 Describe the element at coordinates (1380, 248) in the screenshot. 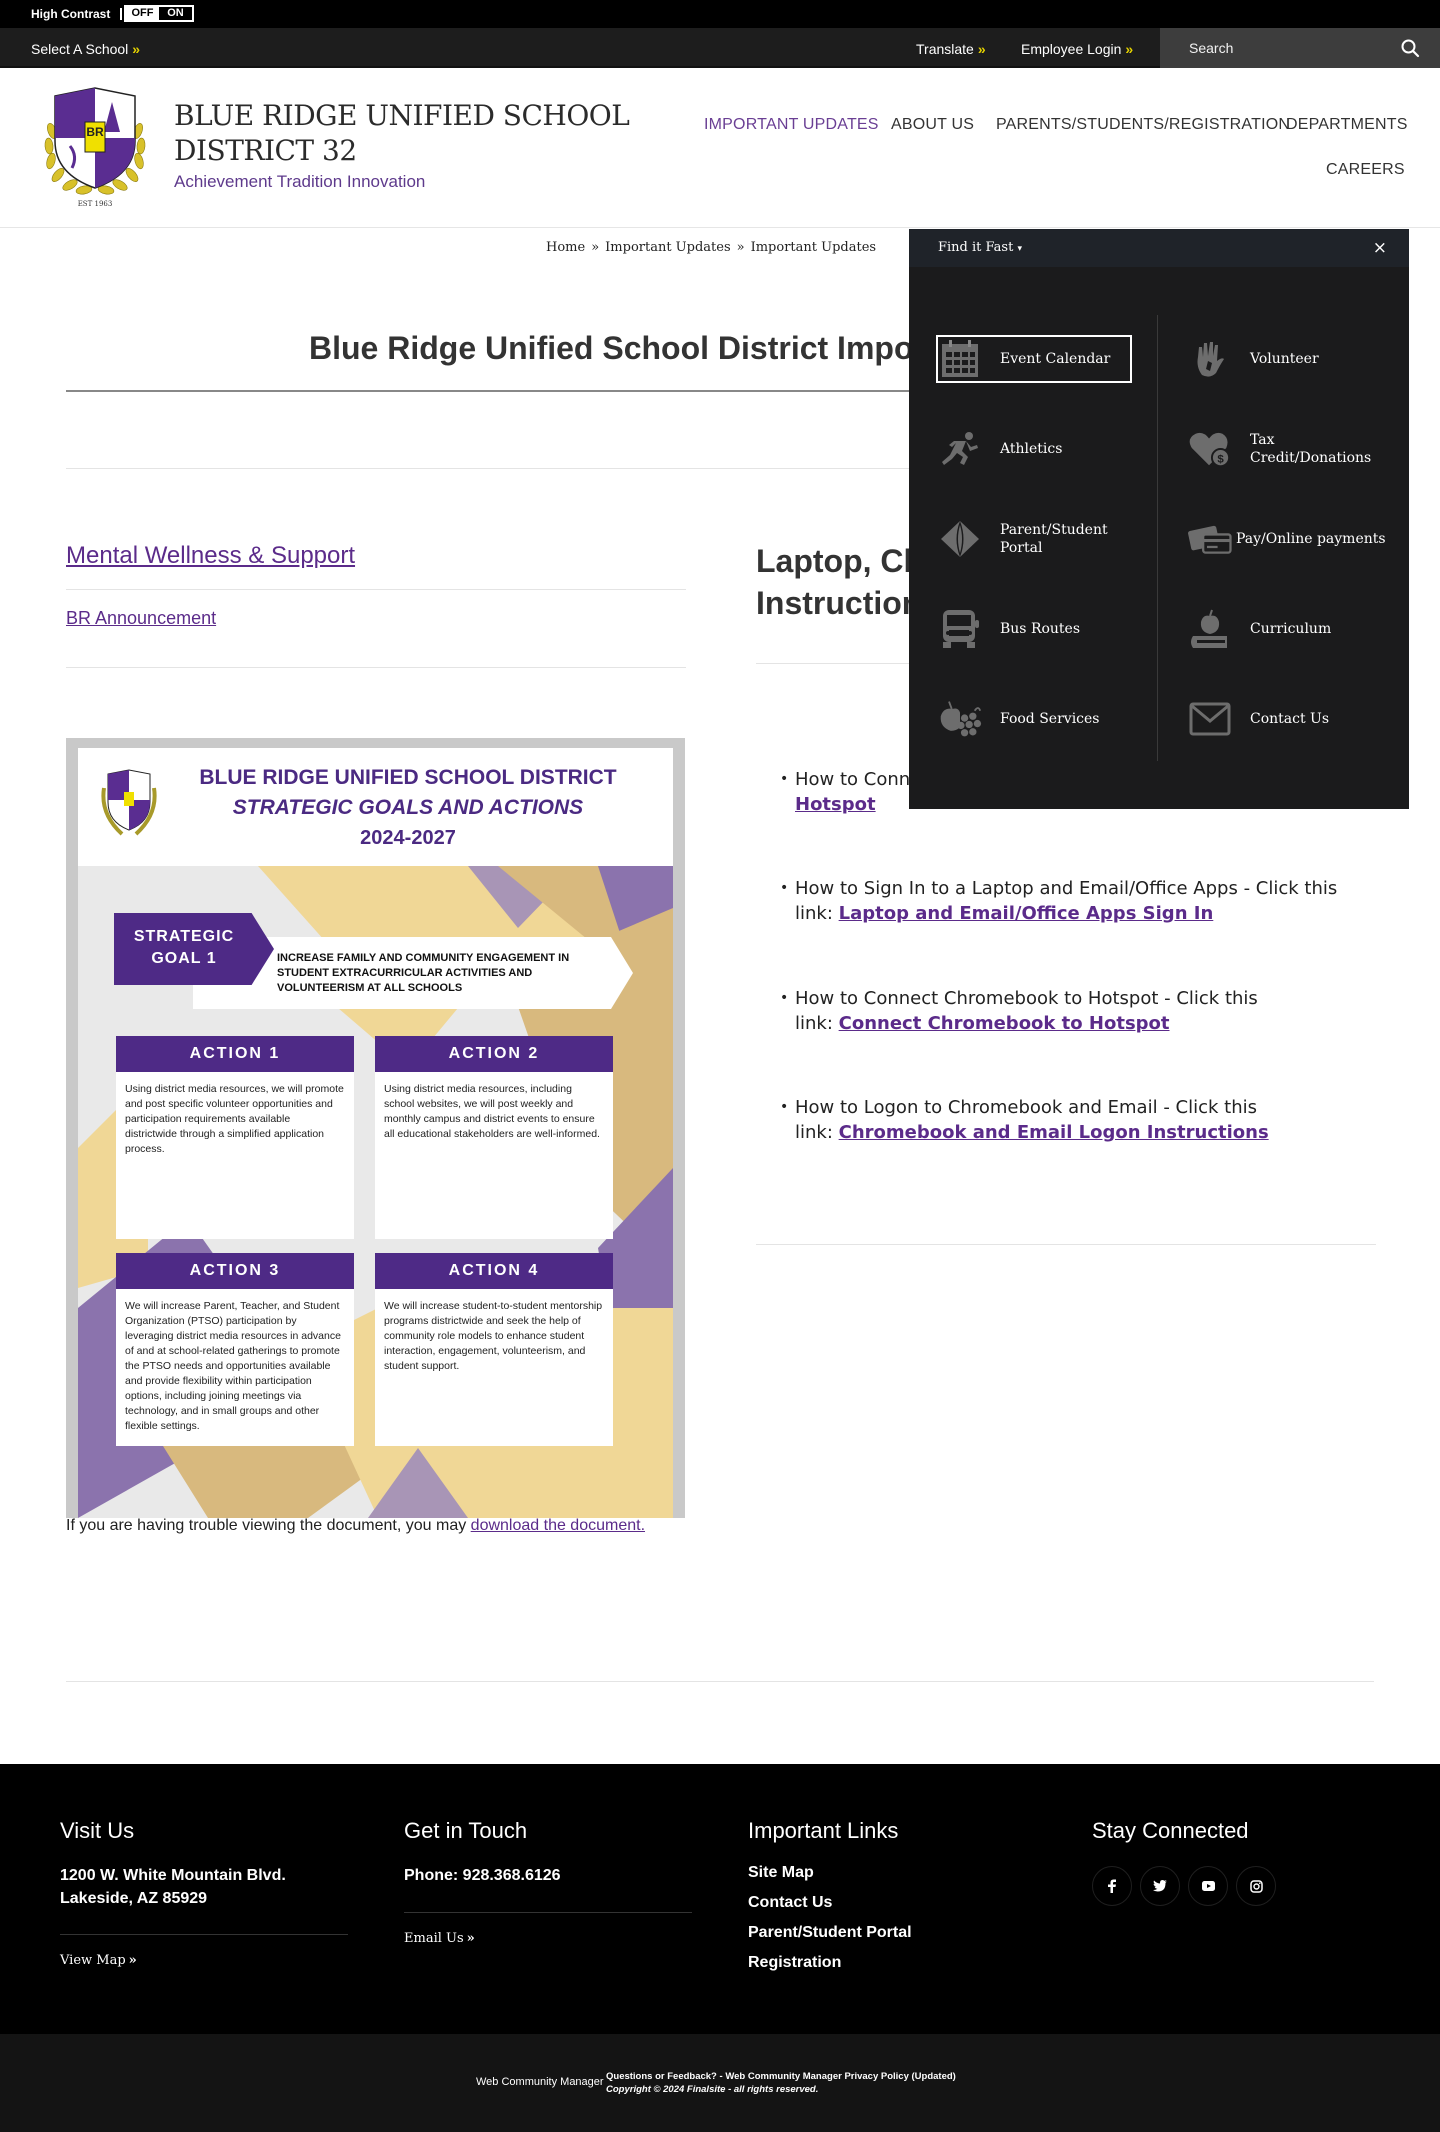

I see `close-icon: ×` at that location.